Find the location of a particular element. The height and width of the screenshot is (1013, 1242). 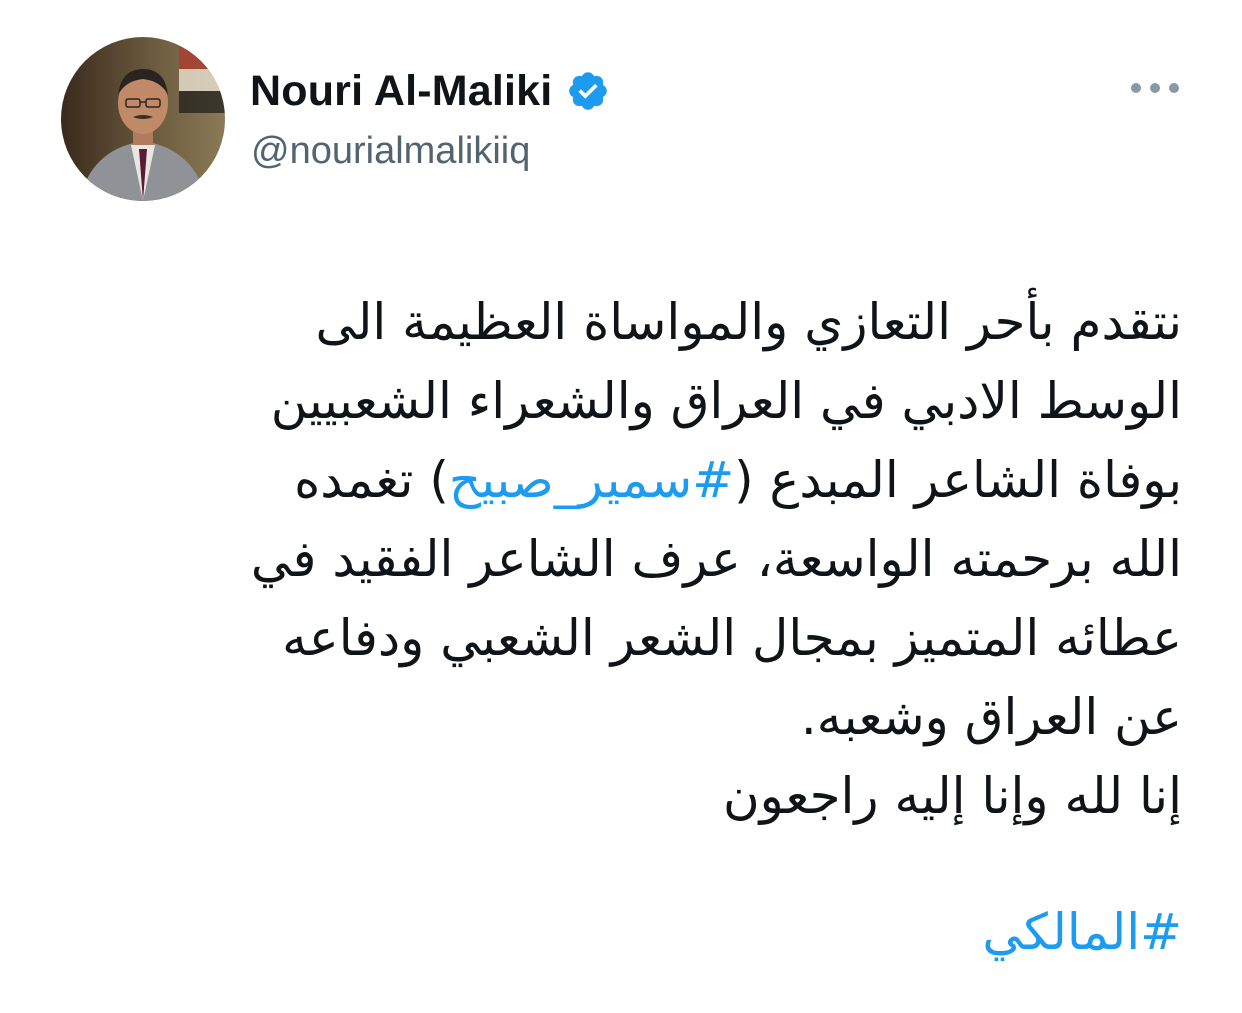

hashtag-link: #المالكي is located at coordinates (1082, 932).